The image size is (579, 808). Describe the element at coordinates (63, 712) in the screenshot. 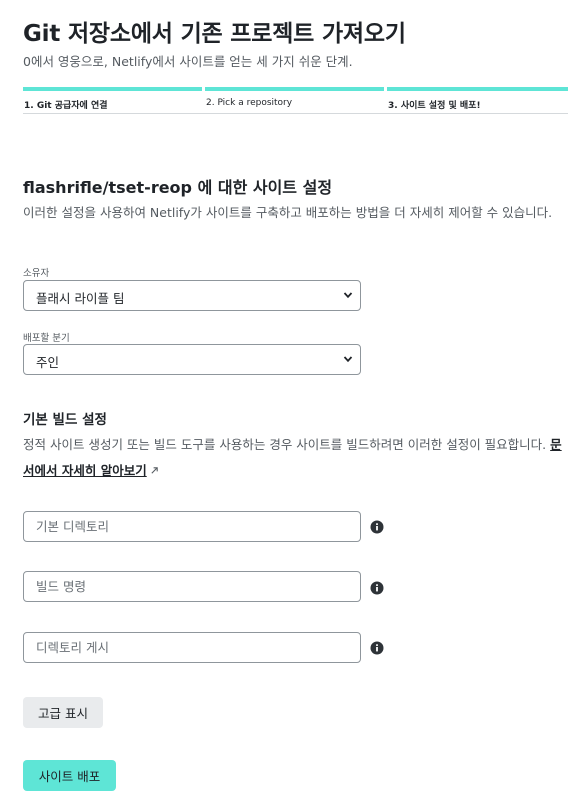

I see `show-advanced-button: 고급 표시` at that location.